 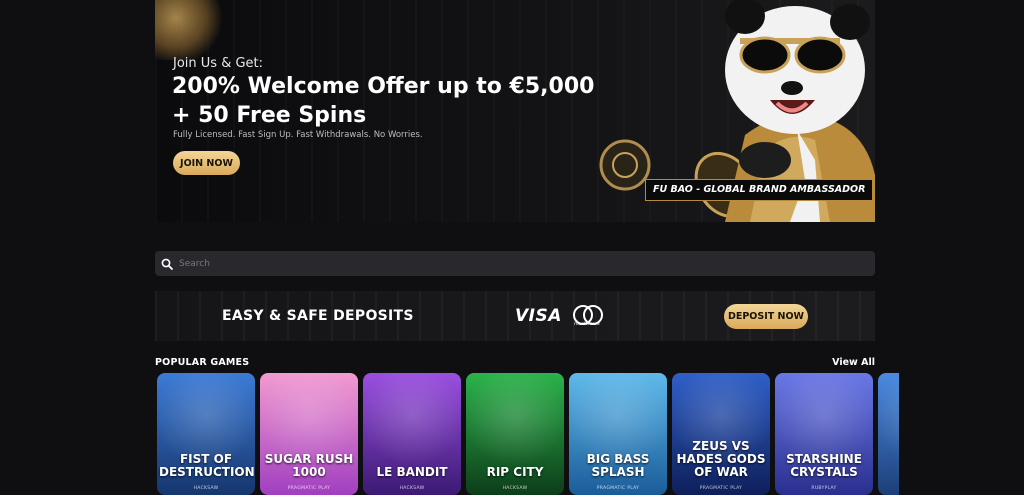 I want to click on search-input, so click(x=519, y=263).